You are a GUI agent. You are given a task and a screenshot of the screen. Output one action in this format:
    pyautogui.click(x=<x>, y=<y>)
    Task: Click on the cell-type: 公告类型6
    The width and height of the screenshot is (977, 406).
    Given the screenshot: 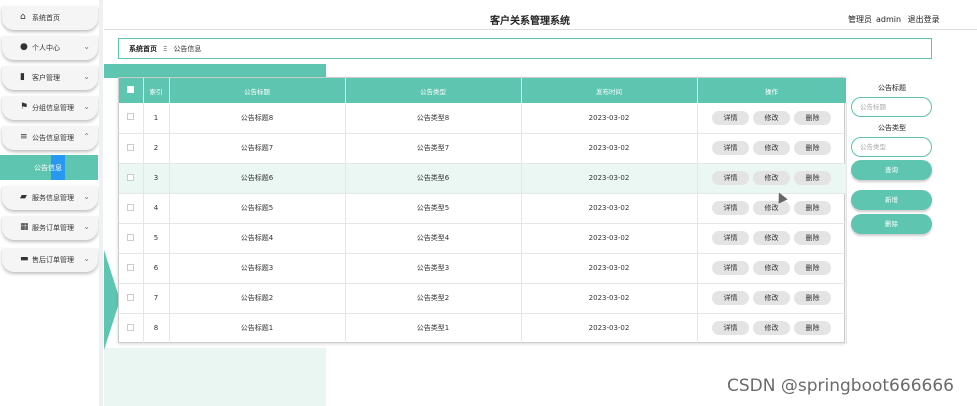 What is the action you would take?
    pyautogui.click(x=433, y=178)
    